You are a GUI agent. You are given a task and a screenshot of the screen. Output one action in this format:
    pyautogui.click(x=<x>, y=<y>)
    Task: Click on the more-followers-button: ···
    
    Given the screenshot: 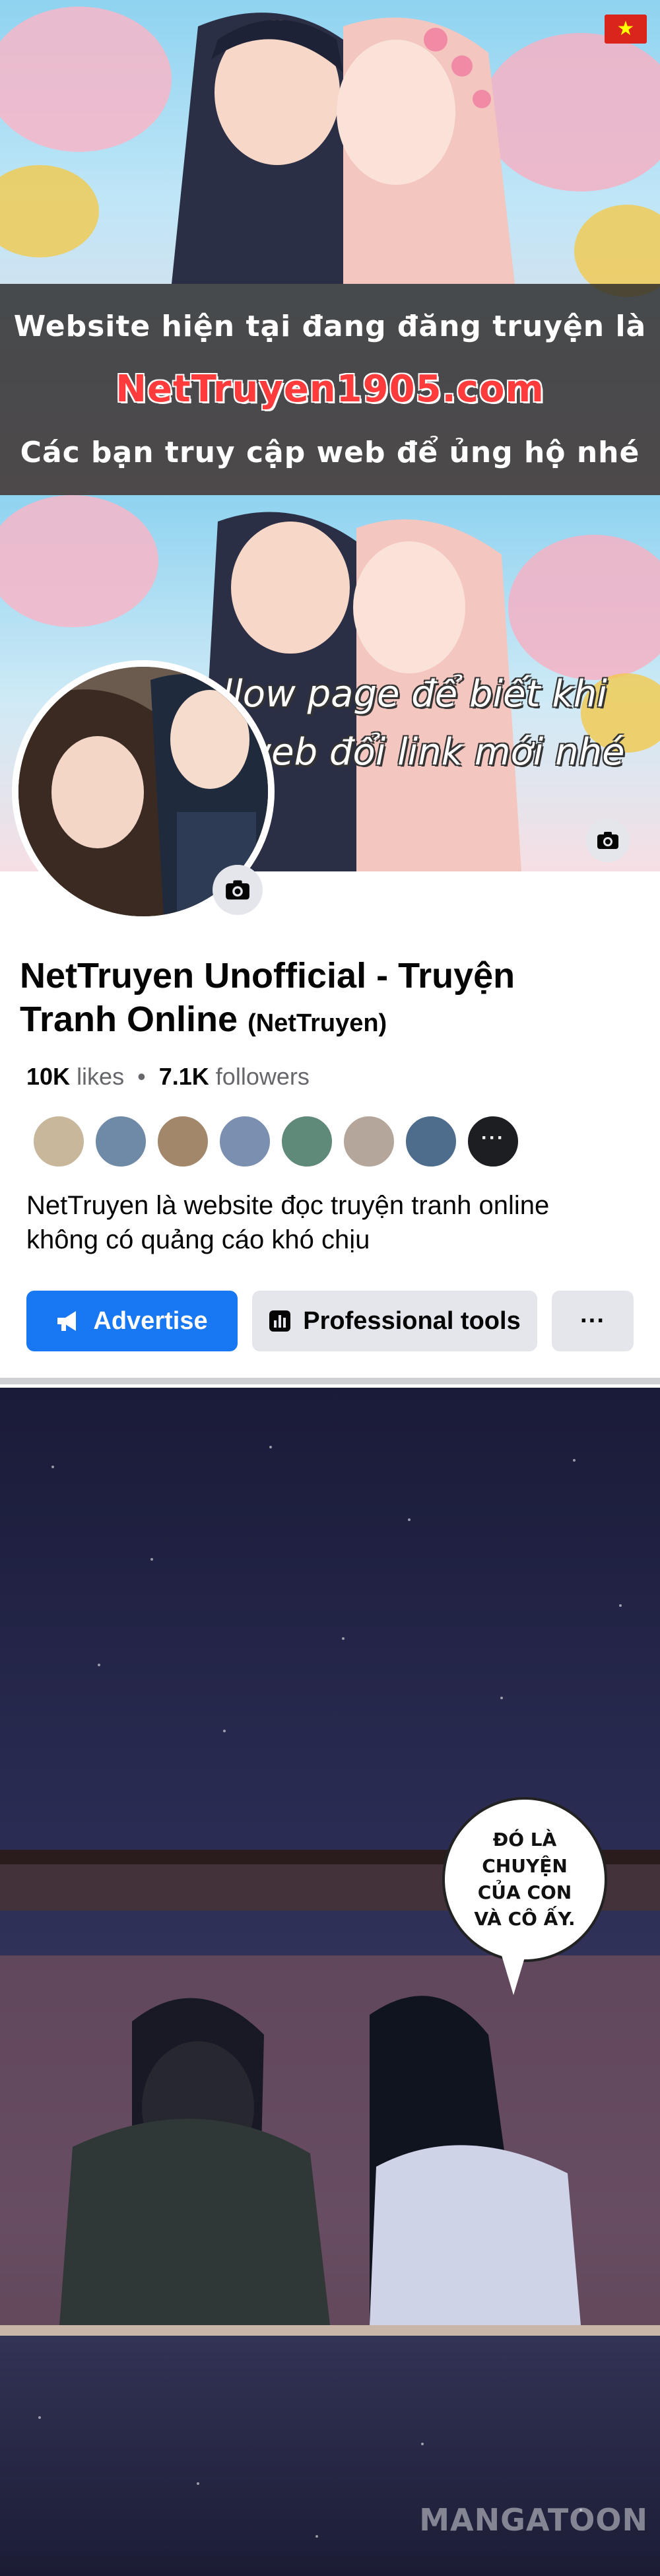 What is the action you would take?
    pyautogui.click(x=493, y=1141)
    